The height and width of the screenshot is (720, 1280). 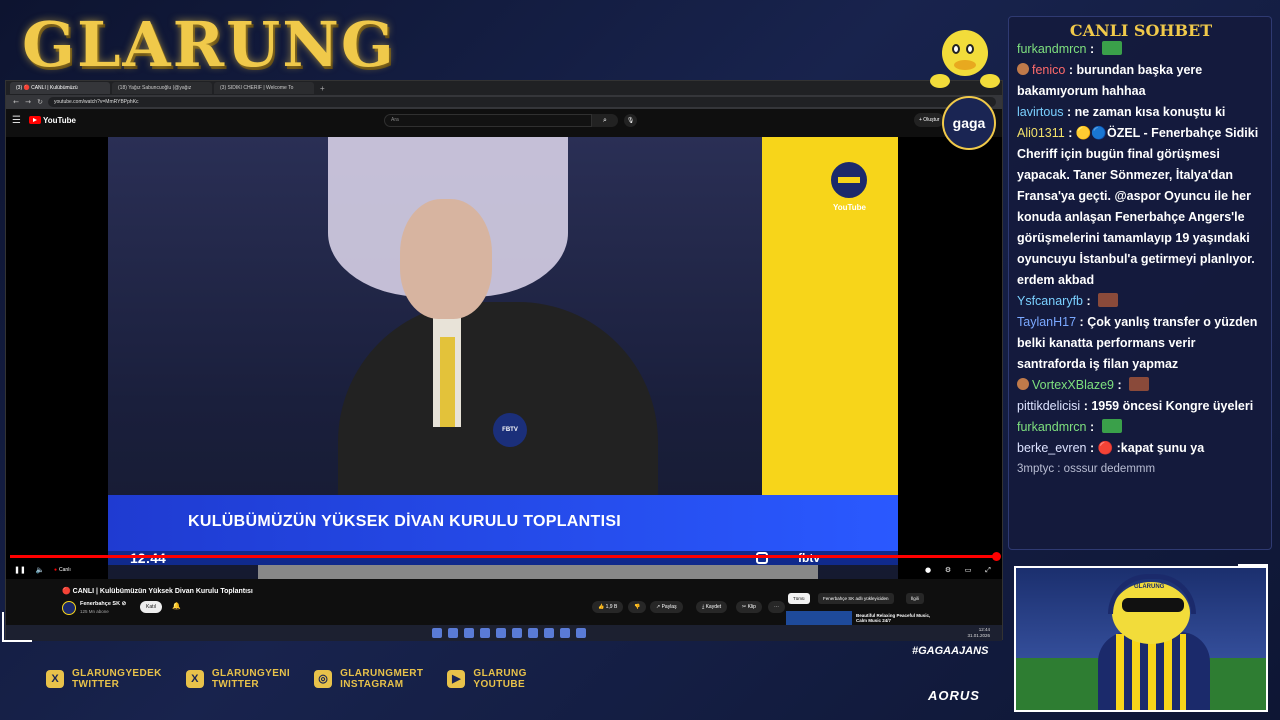 What do you see at coordinates (20, 570) in the screenshot?
I see `pause-icon: ❚❚` at bounding box center [20, 570].